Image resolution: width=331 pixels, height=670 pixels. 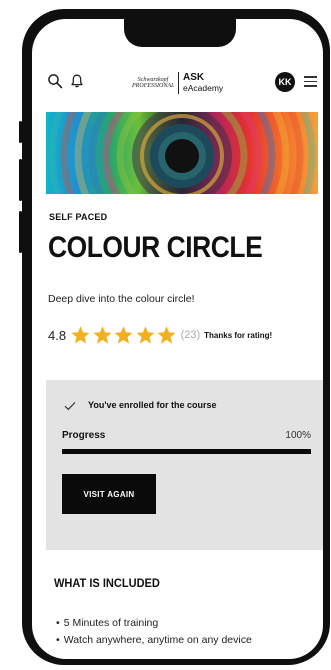 I want to click on rating-stars, so click(x=124, y=335).